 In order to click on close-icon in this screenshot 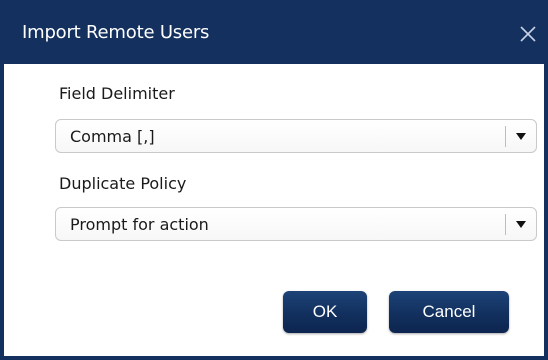, I will do `click(528, 34)`.